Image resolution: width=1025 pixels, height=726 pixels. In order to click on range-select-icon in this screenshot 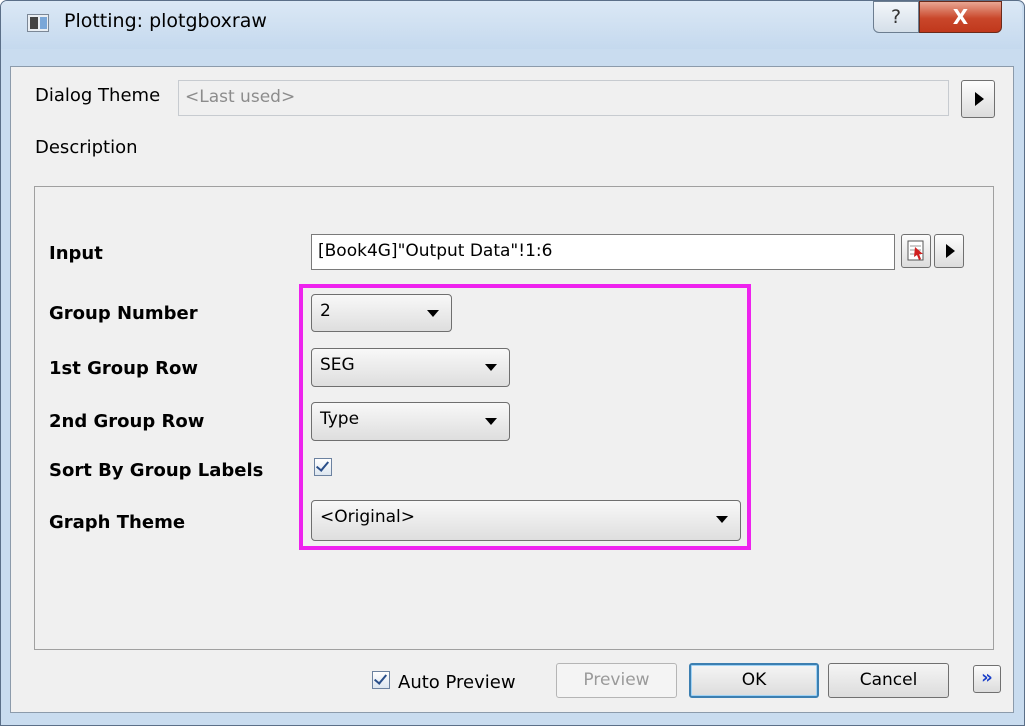, I will do `click(915, 250)`.